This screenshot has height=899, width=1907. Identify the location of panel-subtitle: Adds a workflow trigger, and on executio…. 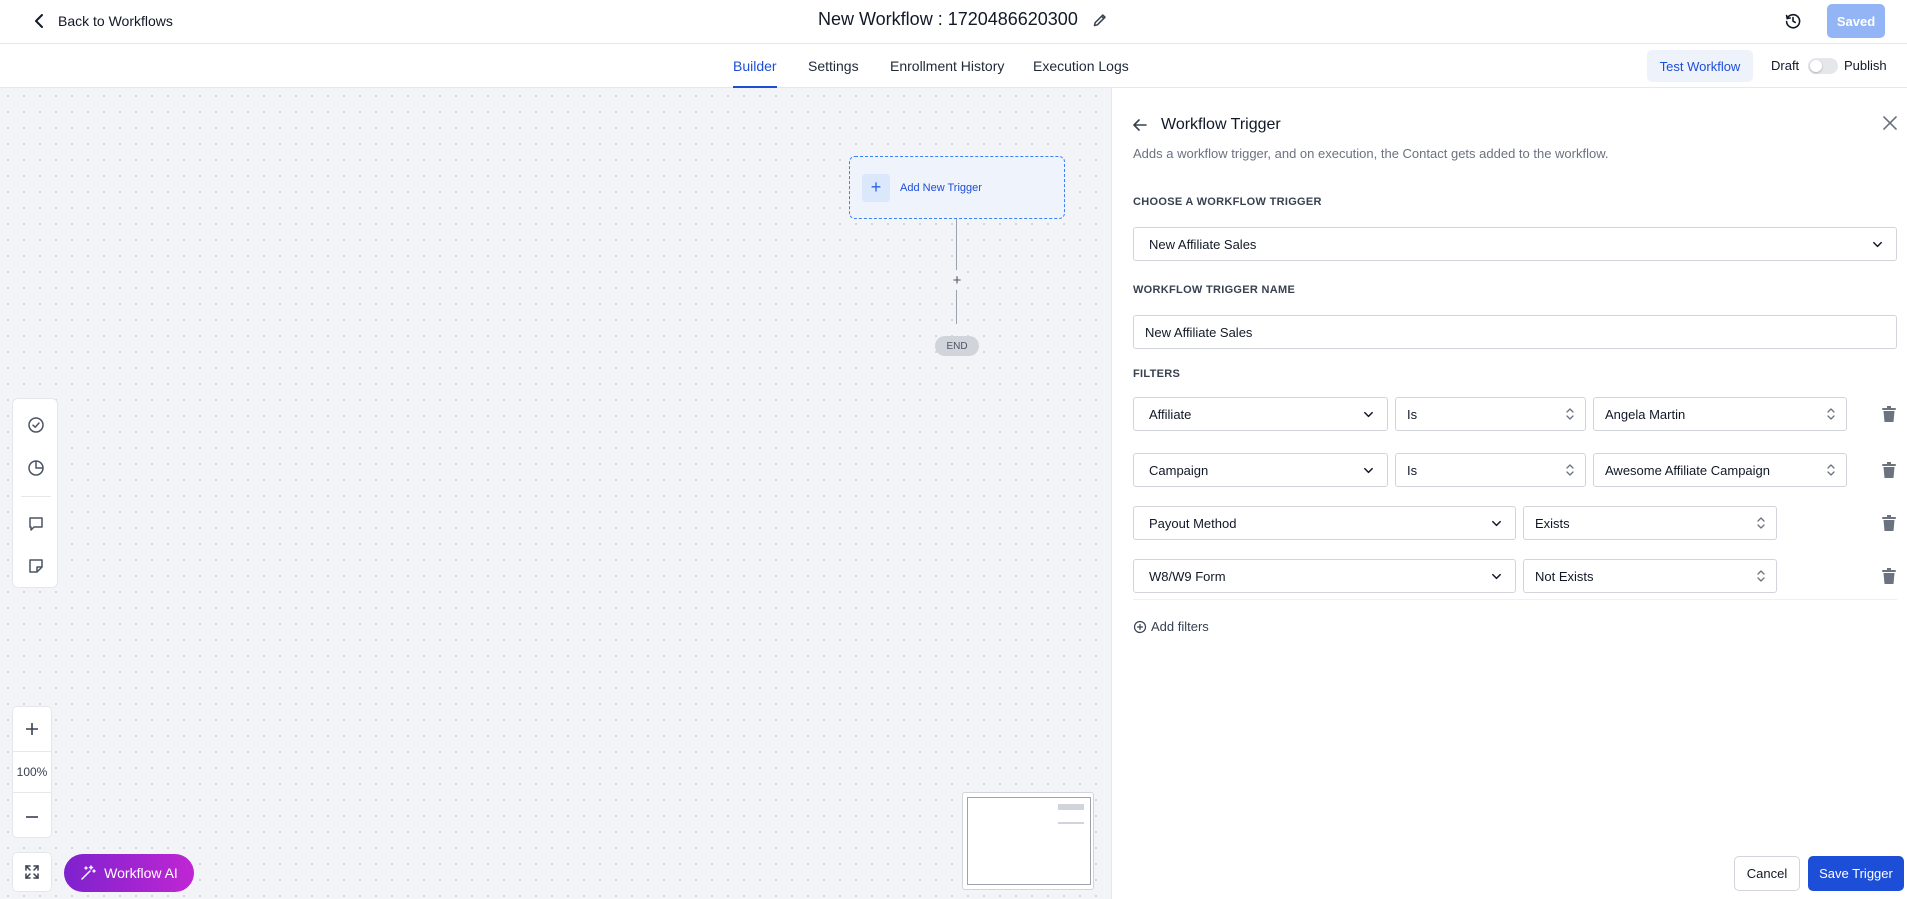
(1371, 153).